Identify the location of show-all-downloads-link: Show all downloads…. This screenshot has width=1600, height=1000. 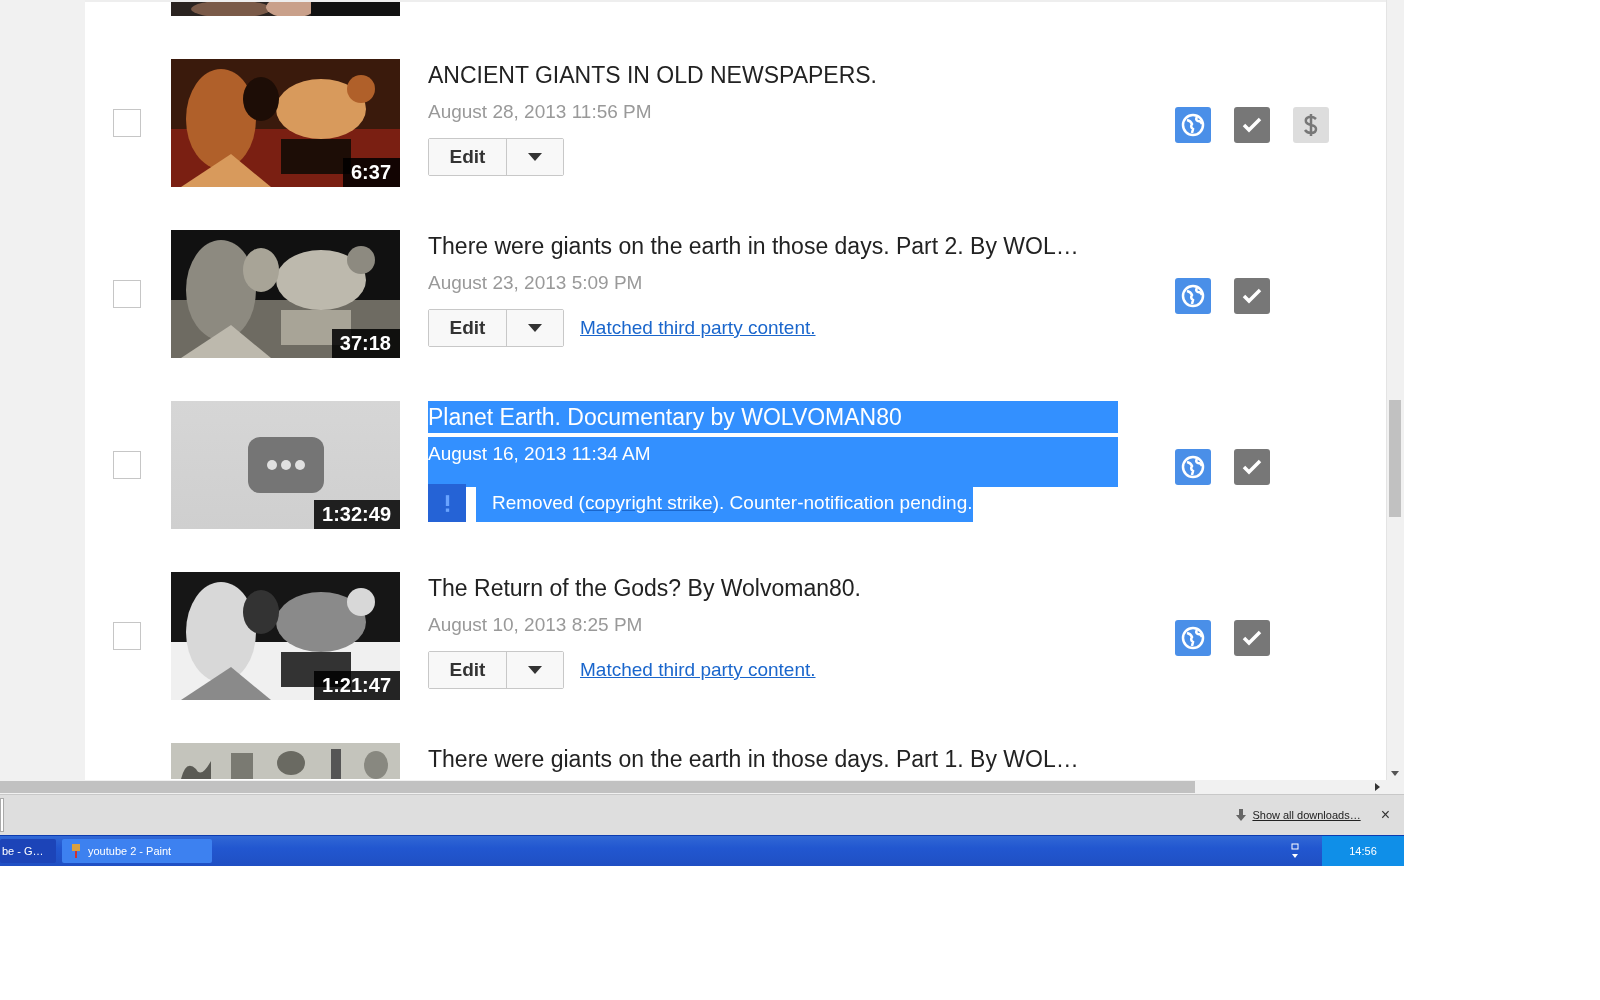
(1306, 815).